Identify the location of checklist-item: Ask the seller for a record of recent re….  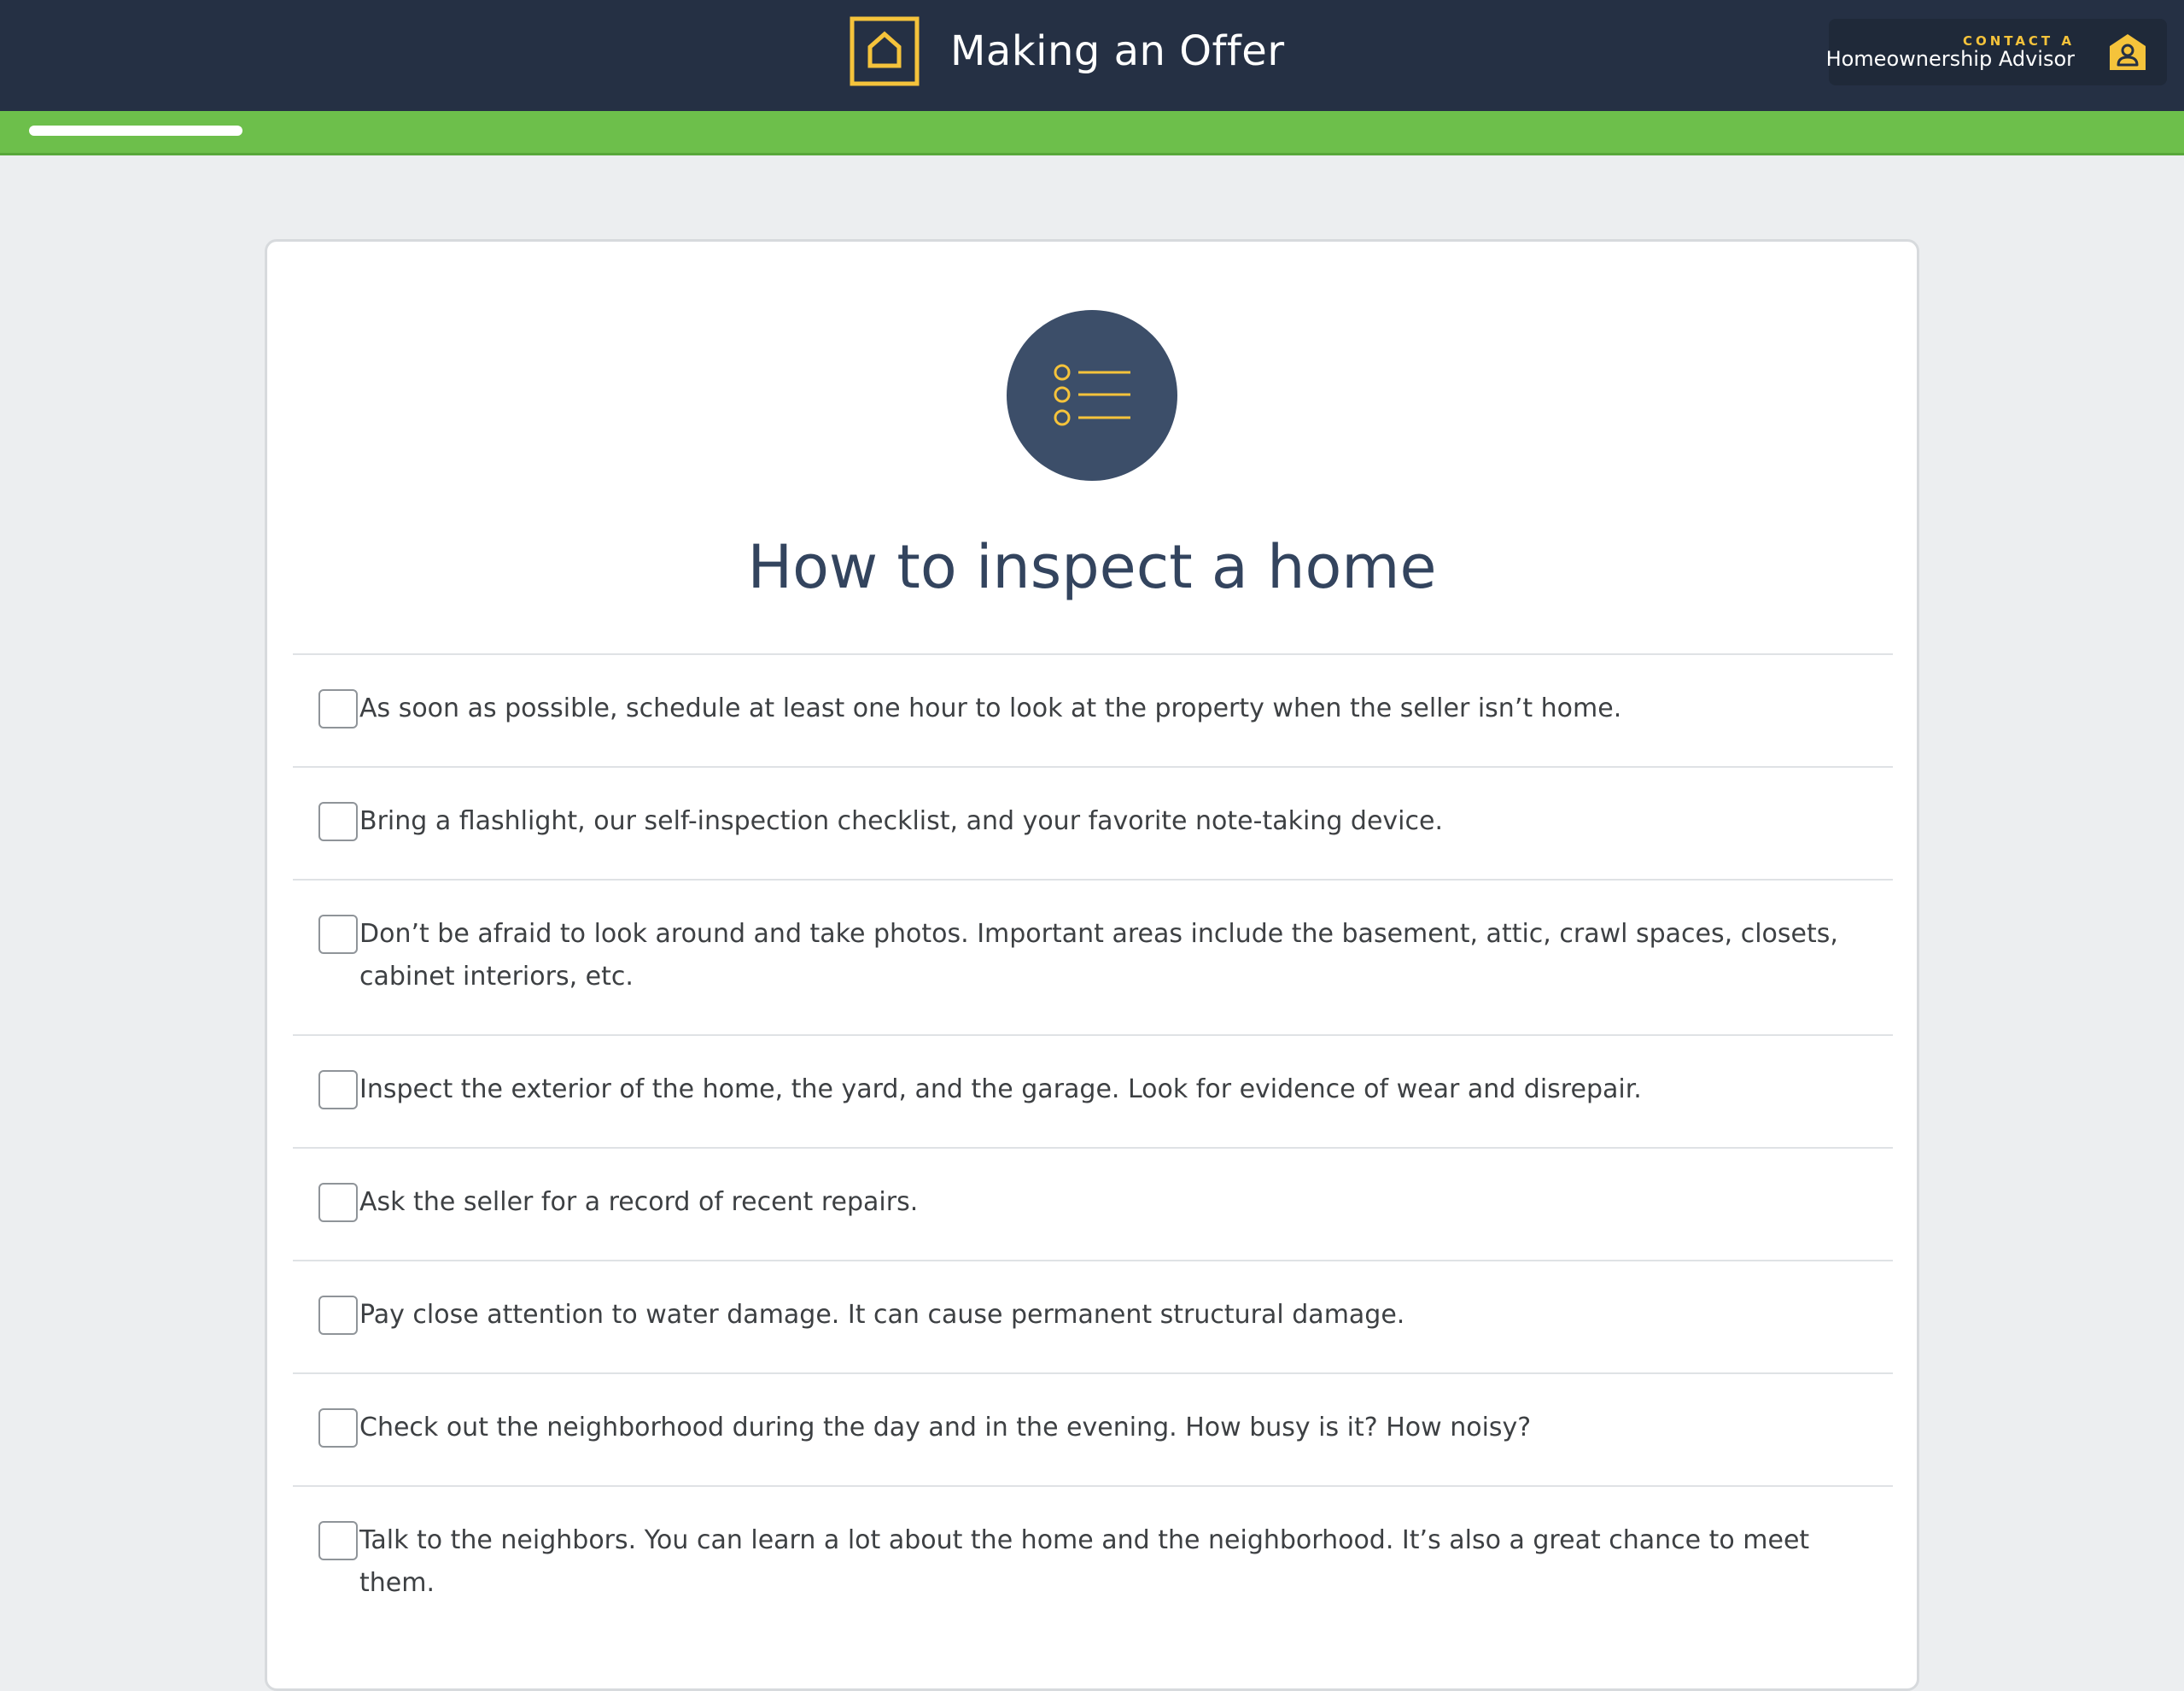
(1093, 1203).